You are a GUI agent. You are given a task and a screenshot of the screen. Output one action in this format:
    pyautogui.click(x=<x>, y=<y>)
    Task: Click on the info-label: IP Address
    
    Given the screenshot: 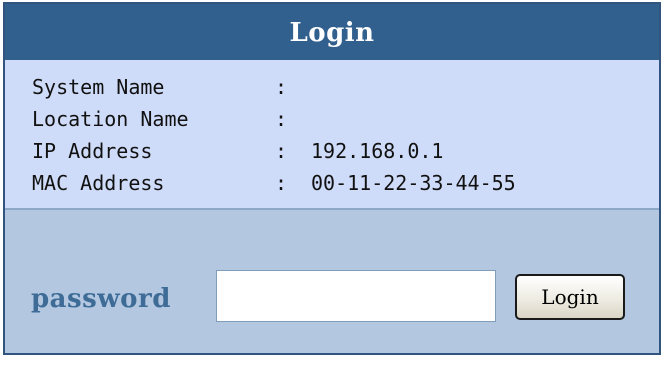 What is the action you would take?
    pyautogui.click(x=92, y=151)
    